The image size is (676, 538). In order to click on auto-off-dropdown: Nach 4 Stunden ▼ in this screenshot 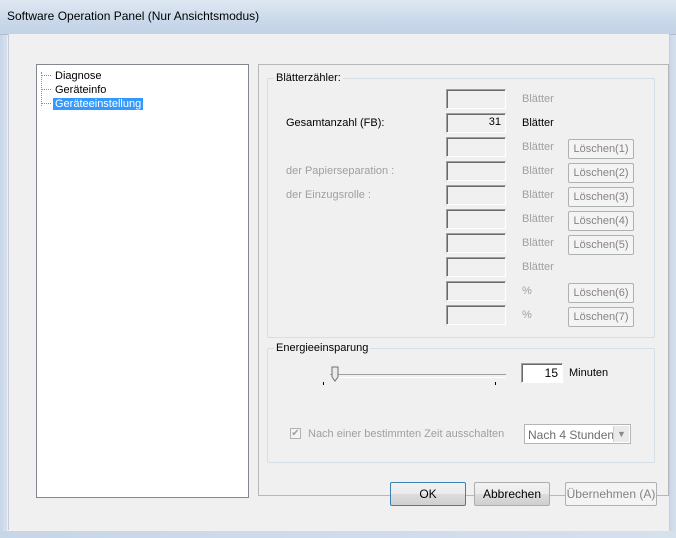, I will do `click(577, 434)`.